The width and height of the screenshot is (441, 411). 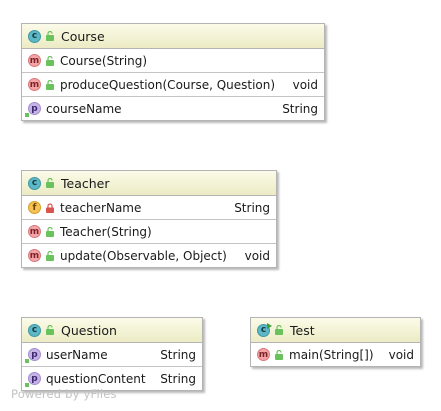 I want to click on member-name: Teacher(String), so click(x=106, y=231).